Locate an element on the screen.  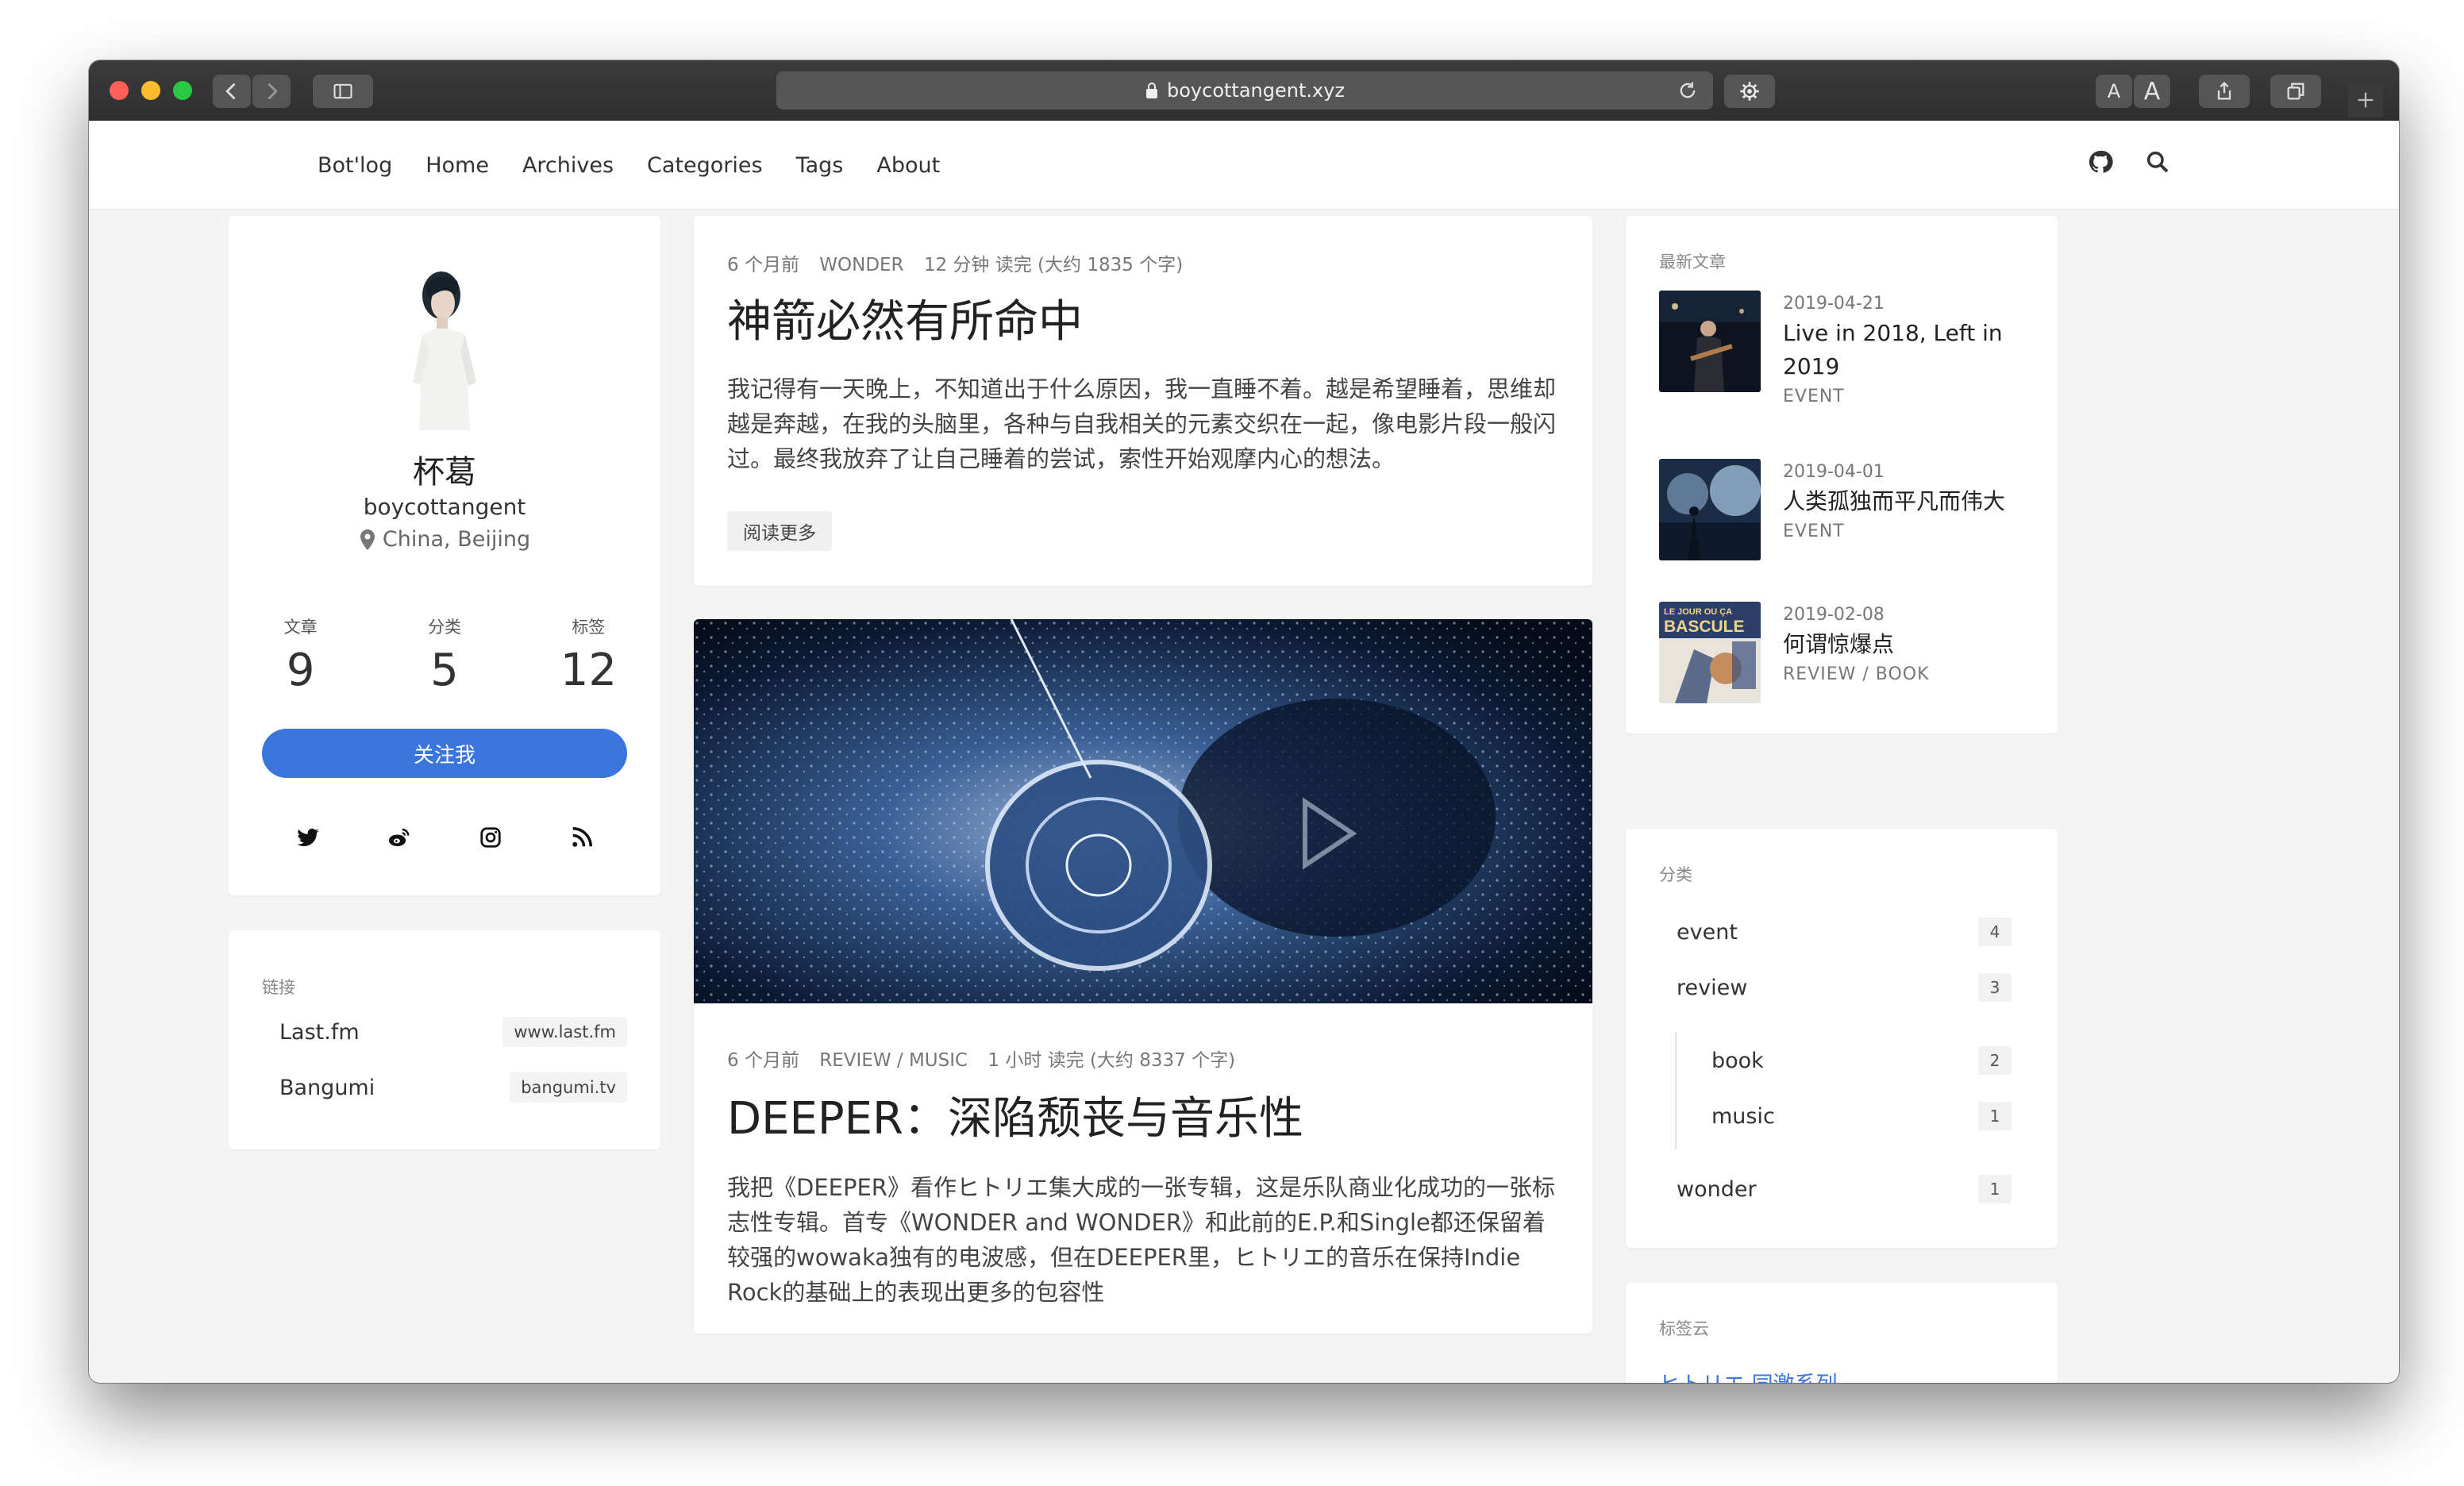
recent-post-title: 人类孤独而平凡而伟大 is located at coordinates (1906, 501).